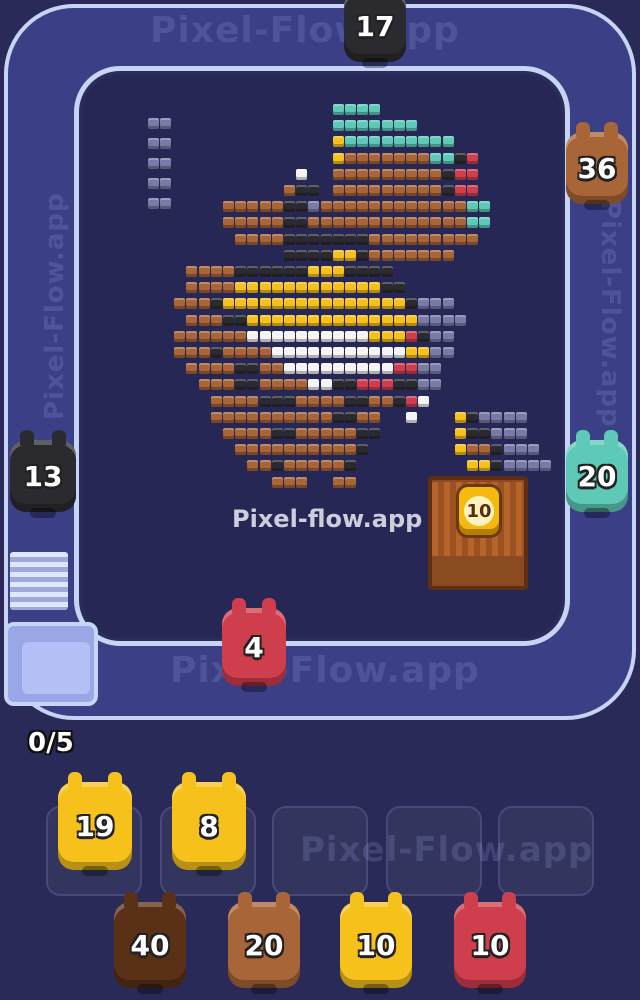 Image resolution: width=640 pixels, height=1000 pixels. I want to click on shooter-left-count: 13, so click(43, 476).